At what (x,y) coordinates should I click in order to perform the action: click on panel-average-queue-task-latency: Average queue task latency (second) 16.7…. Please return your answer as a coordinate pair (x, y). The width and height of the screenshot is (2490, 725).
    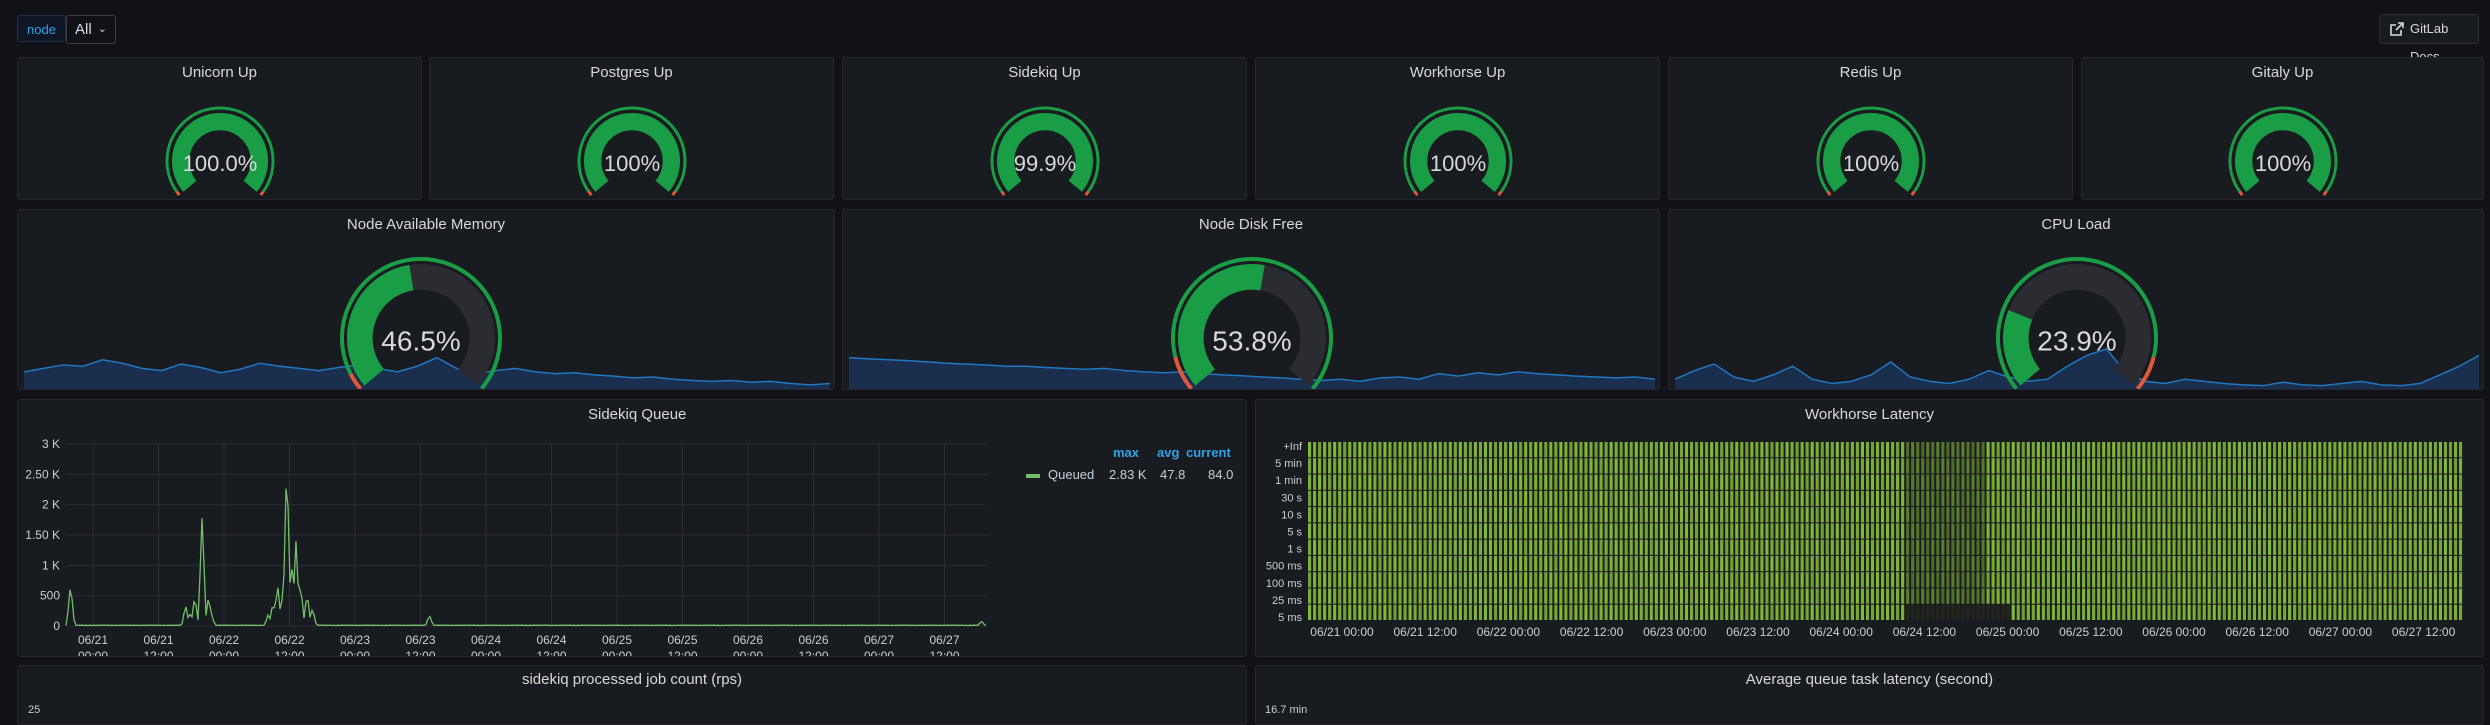
    Looking at the image, I should click on (1869, 695).